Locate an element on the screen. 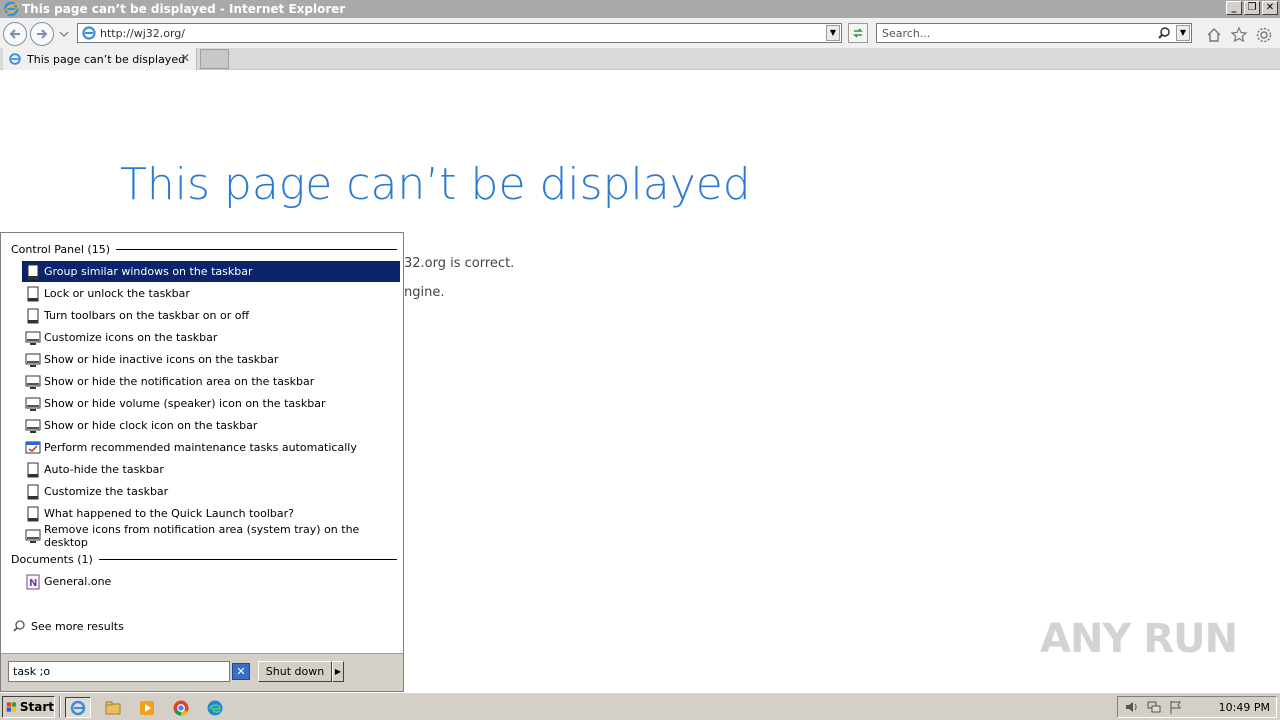 Image resolution: width=1280 pixels, height=720 pixels. page-favicon-icon is located at coordinates (89, 33).